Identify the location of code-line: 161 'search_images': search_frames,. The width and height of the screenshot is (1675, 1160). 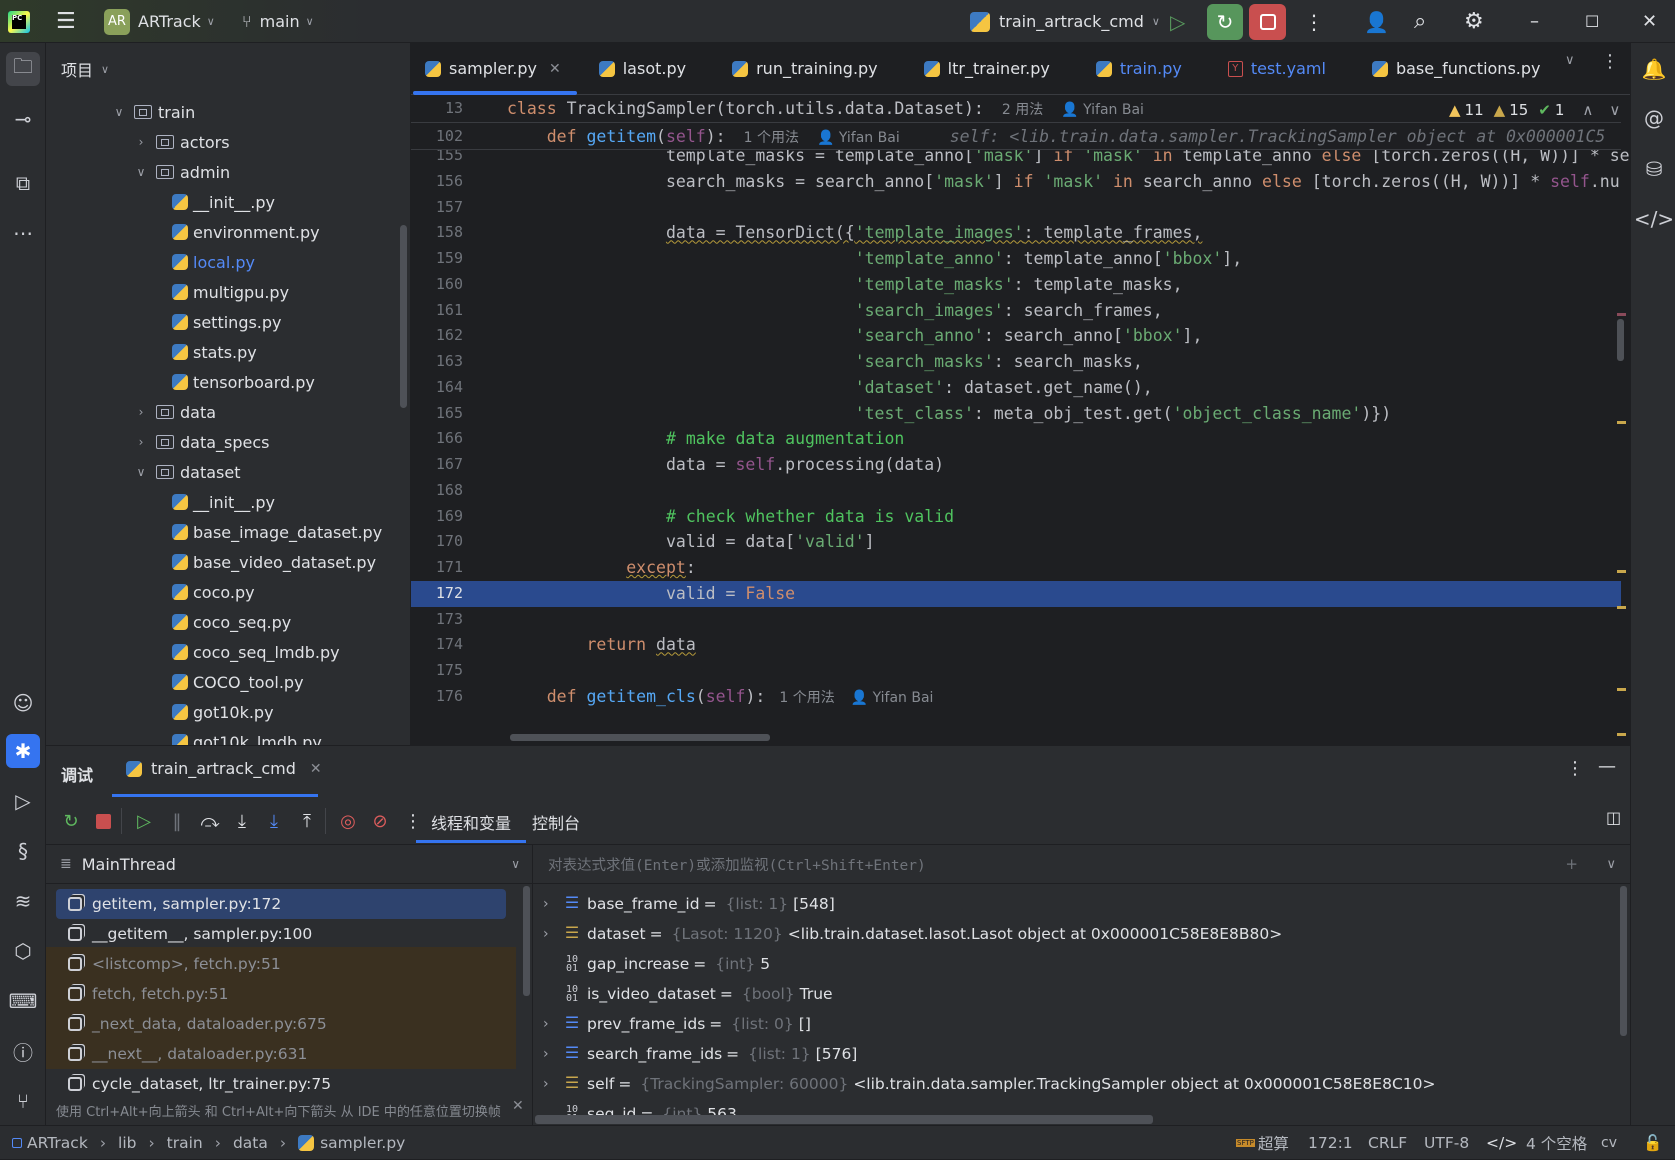
(1016, 311).